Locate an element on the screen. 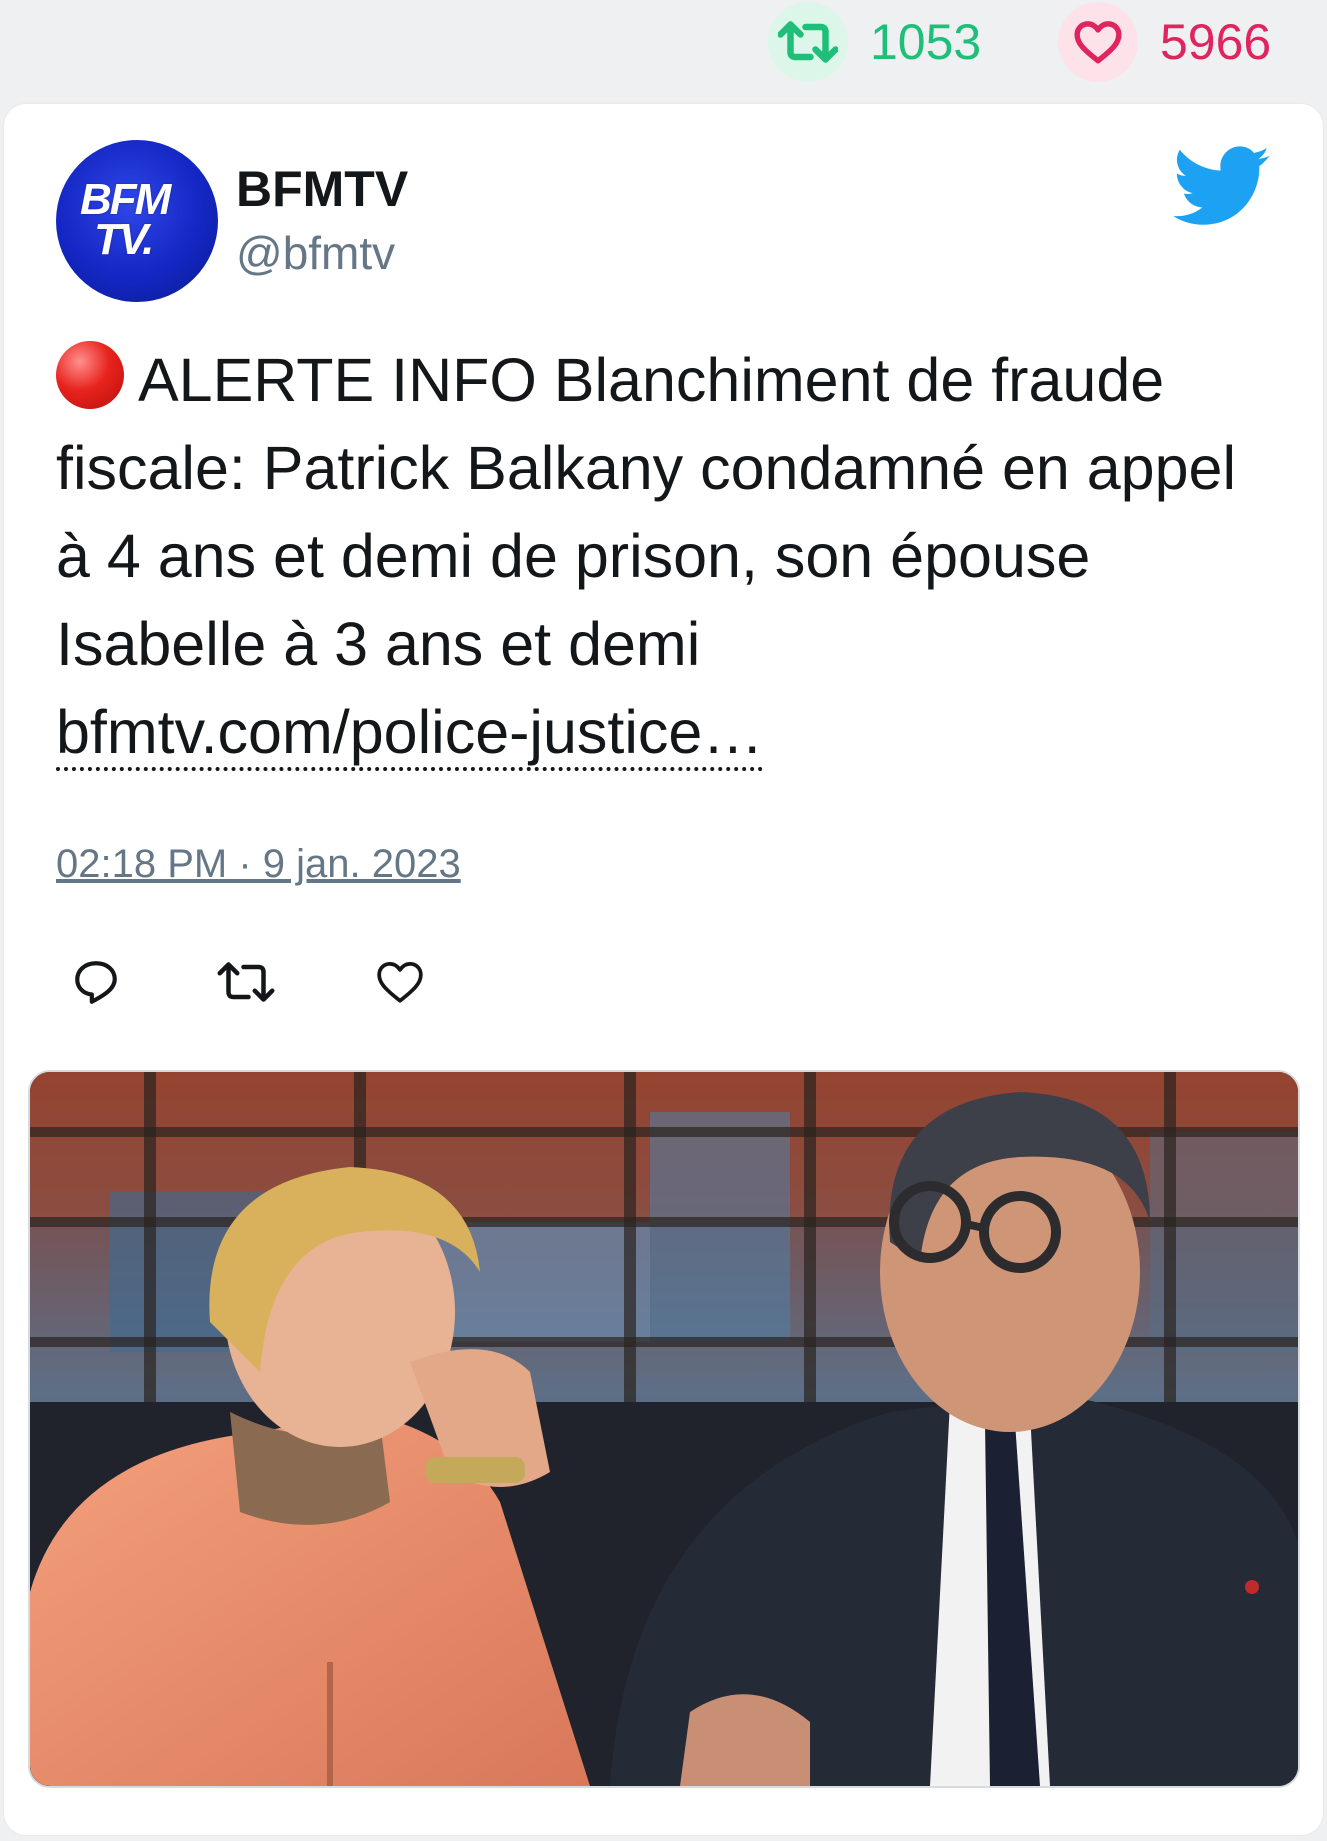 The width and height of the screenshot is (1327, 1841). avatar-logo-text: BFM TV. is located at coordinates (125, 219).